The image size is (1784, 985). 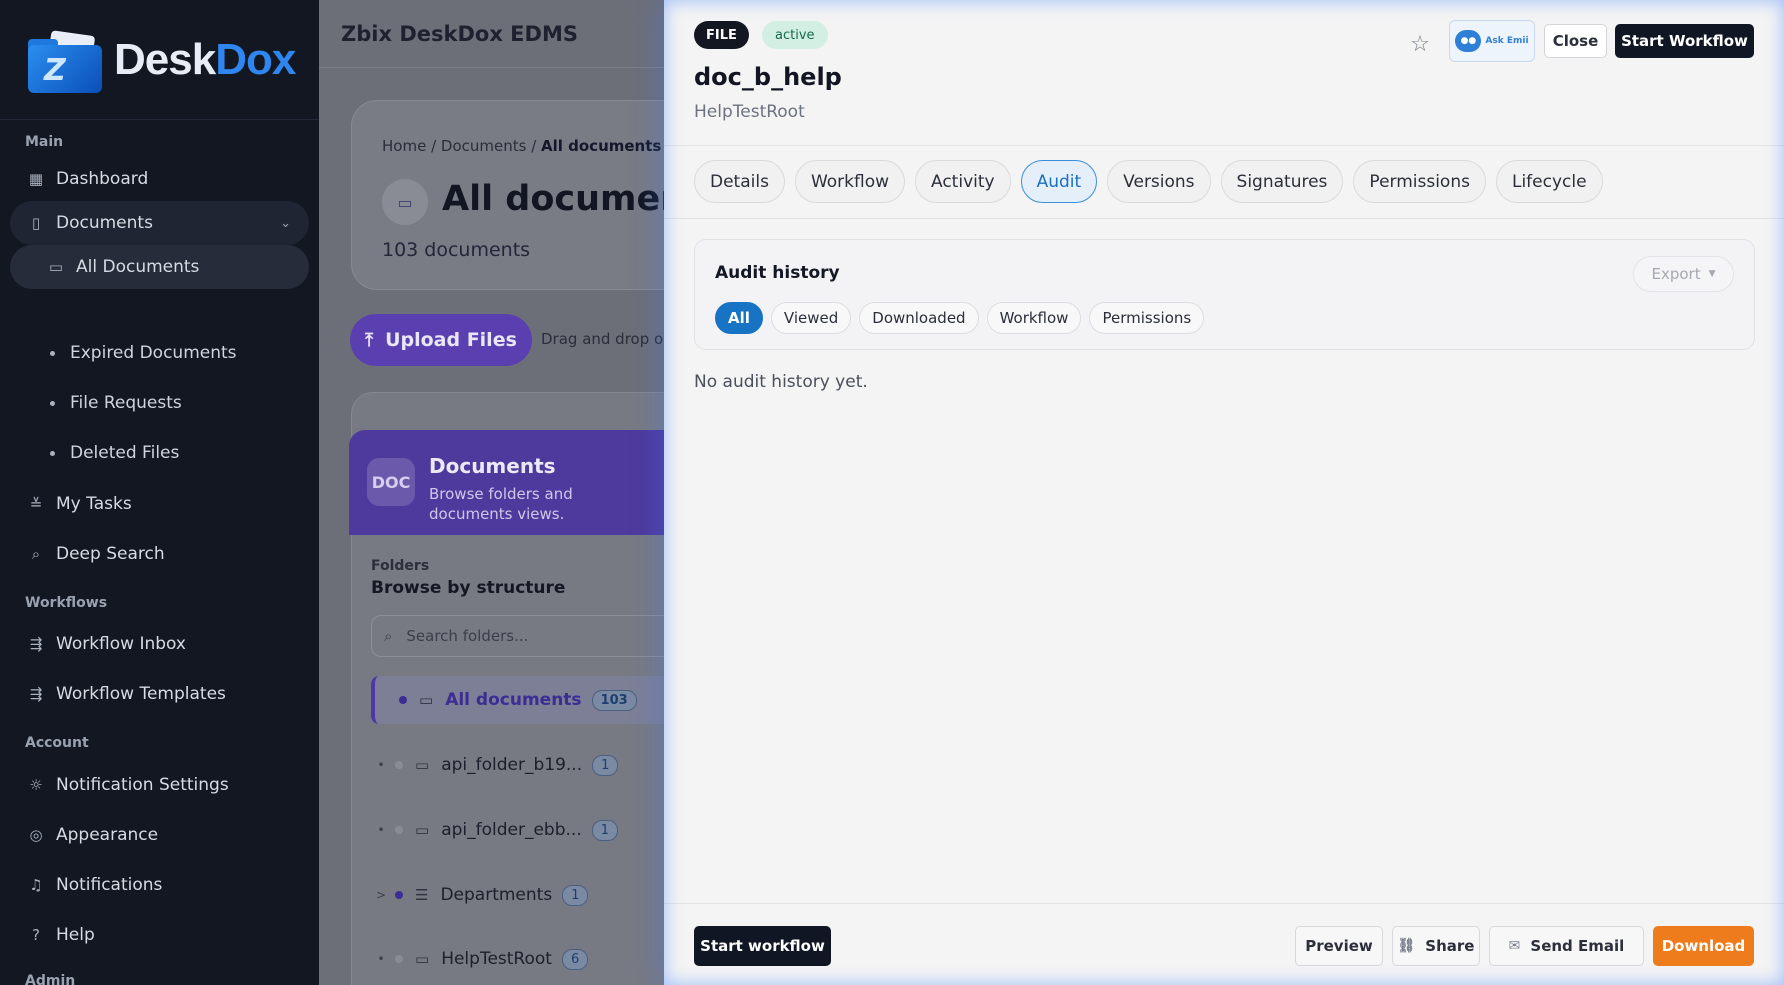 I want to click on sidebar-item-workflow-templates: ⇶ Workflow Templates, so click(x=159, y=694).